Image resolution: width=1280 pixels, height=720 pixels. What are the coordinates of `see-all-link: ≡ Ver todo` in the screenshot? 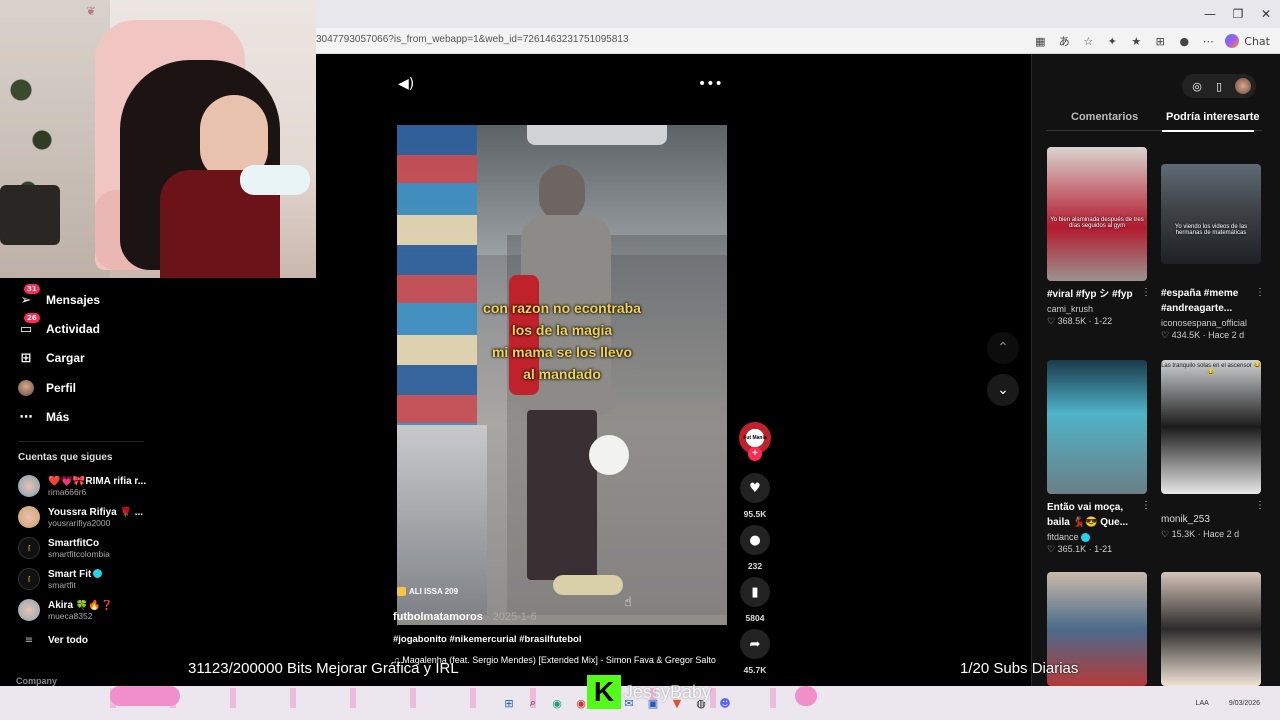 It's located at (53, 640).